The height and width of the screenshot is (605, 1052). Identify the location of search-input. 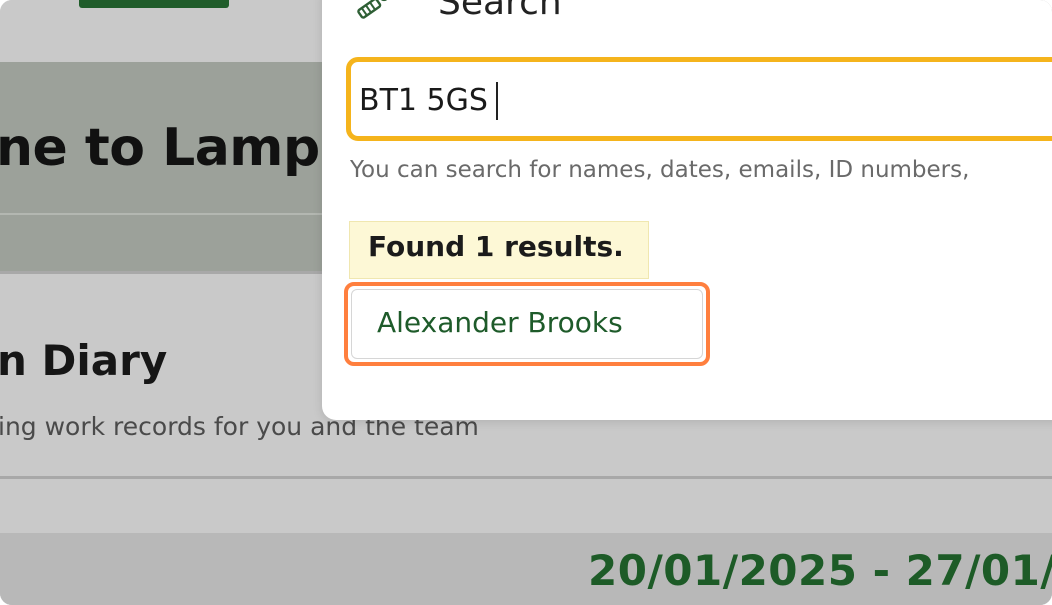
(659, 100).